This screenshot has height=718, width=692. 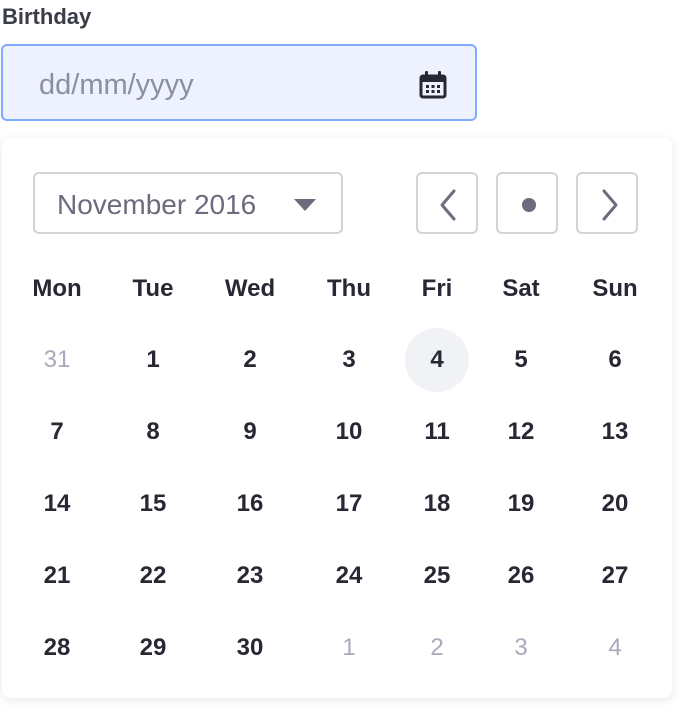 What do you see at coordinates (433, 84) in the screenshot?
I see `calendar-icon` at bounding box center [433, 84].